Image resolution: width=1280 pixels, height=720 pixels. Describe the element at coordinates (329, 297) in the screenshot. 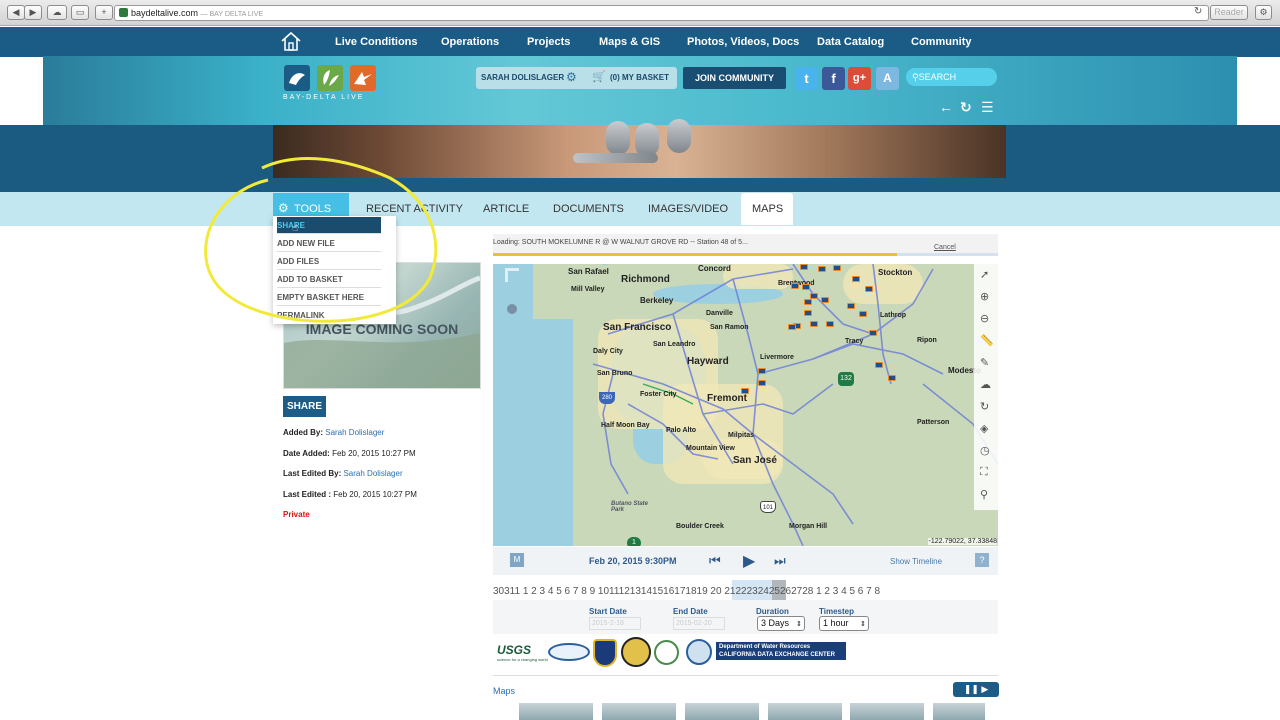

I see `menu-empty-basket: EMPTY BASKET HERE` at that location.